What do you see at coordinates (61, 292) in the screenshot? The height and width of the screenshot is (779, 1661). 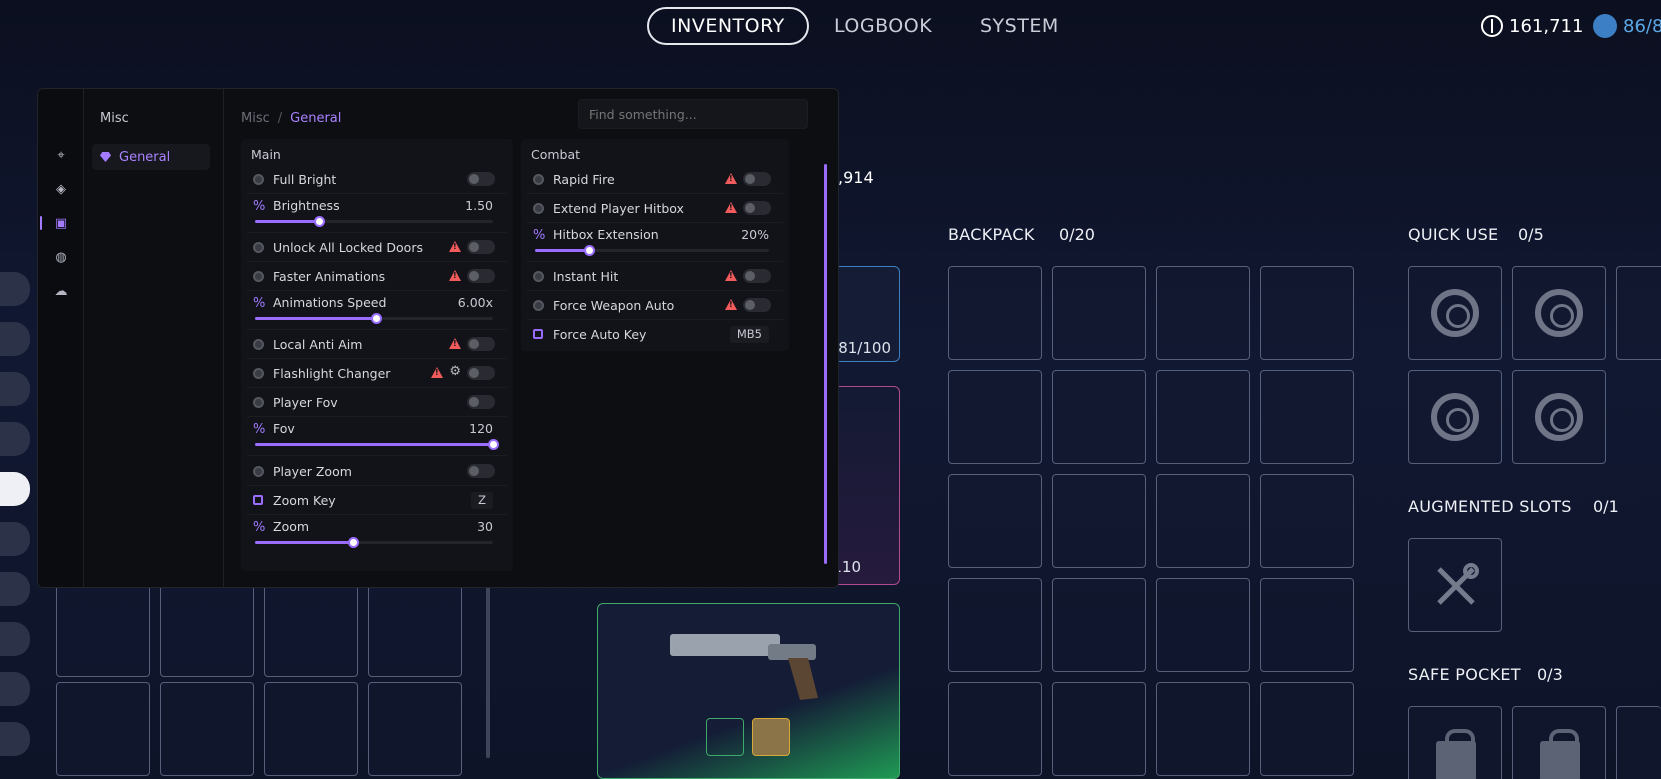 I see `cloud-icon: ☁` at bounding box center [61, 292].